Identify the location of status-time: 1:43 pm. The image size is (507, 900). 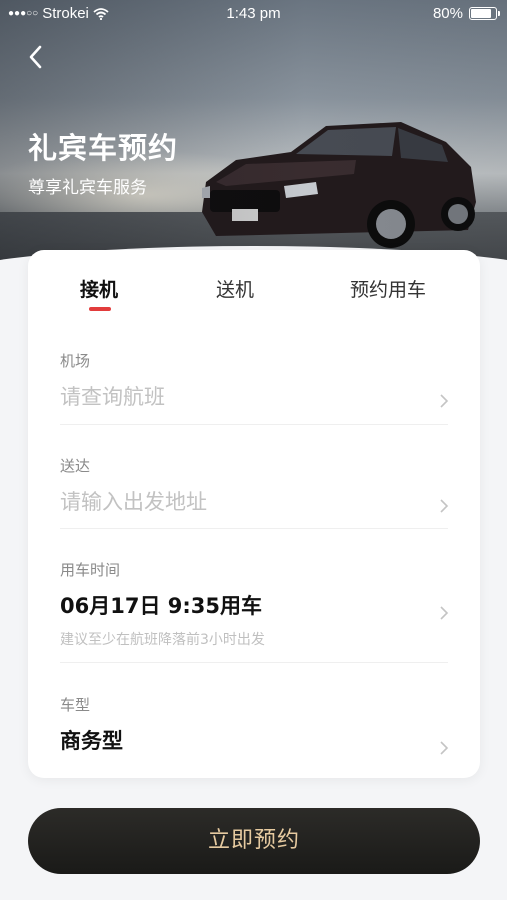
(253, 13).